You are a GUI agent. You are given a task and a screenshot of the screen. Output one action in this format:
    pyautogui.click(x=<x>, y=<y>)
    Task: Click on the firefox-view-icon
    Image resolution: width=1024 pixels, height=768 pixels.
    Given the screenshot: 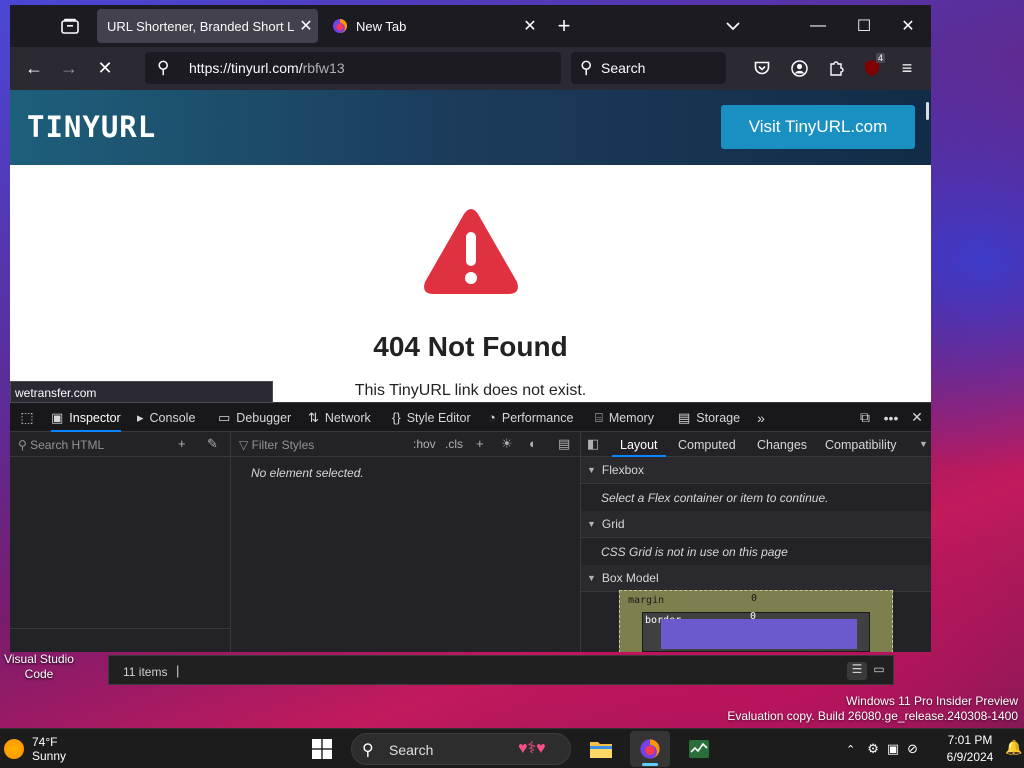 What is the action you would take?
    pyautogui.click(x=70, y=26)
    